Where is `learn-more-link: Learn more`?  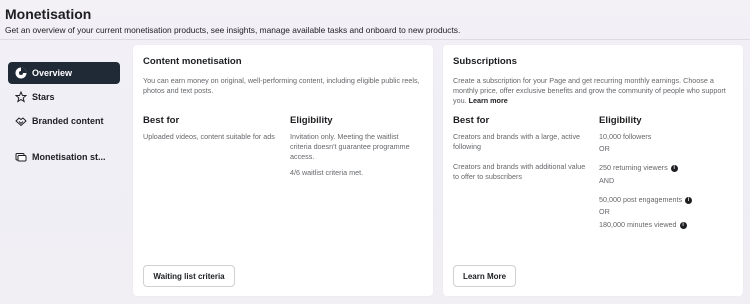 learn-more-link: Learn more is located at coordinates (488, 100).